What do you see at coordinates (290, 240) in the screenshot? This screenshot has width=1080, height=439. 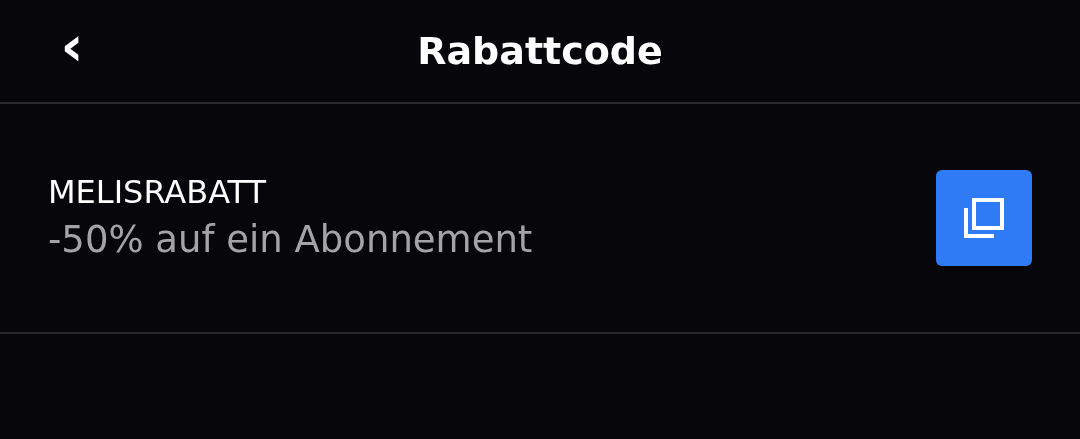 I see `discount-description: -50% auf ein Abonnement` at bounding box center [290, 240].